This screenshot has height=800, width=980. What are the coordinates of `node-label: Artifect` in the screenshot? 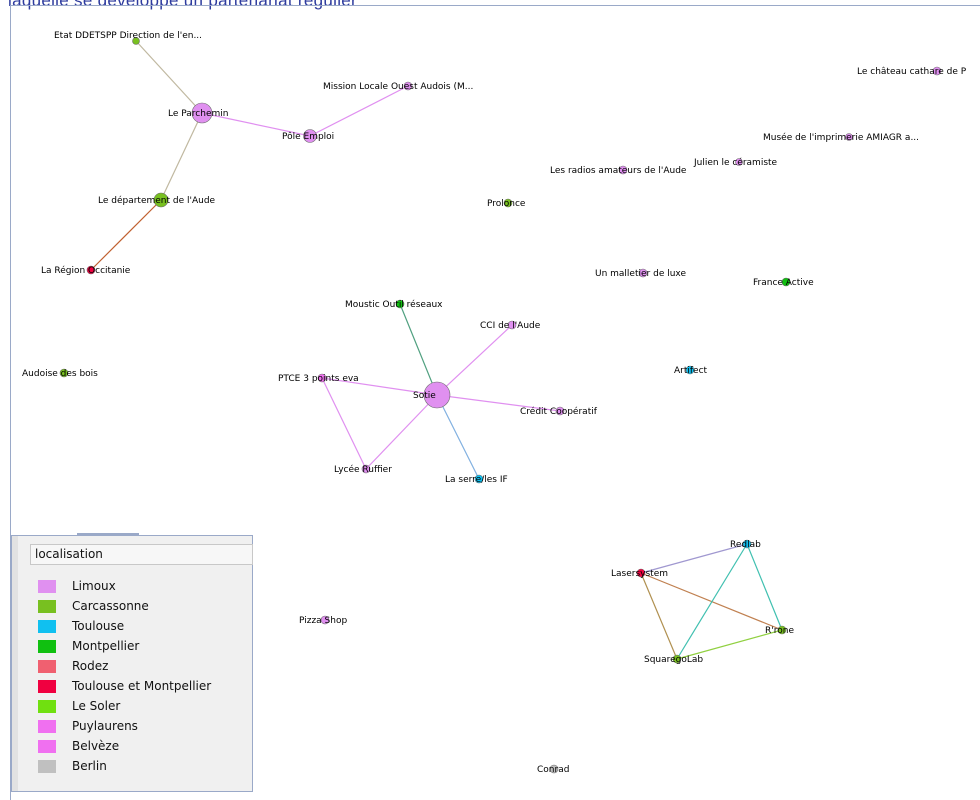 It's located at (691, 371).